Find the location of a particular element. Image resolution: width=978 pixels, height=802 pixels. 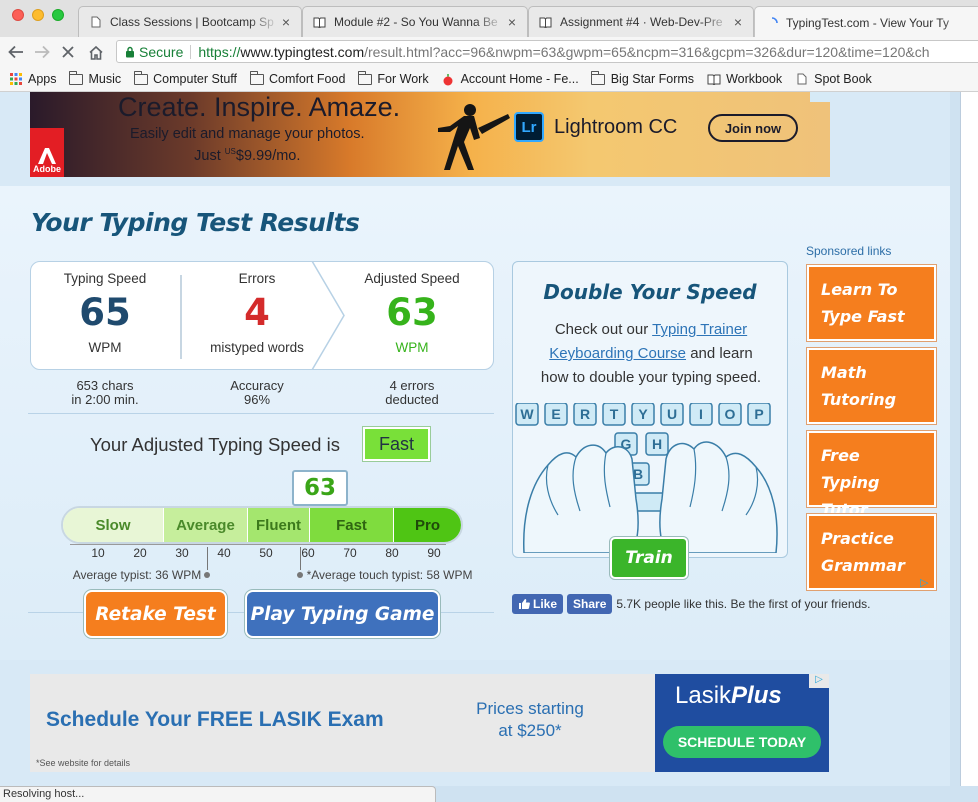

promo-text-prefix: Check out our is located at coordinates (601, 329).